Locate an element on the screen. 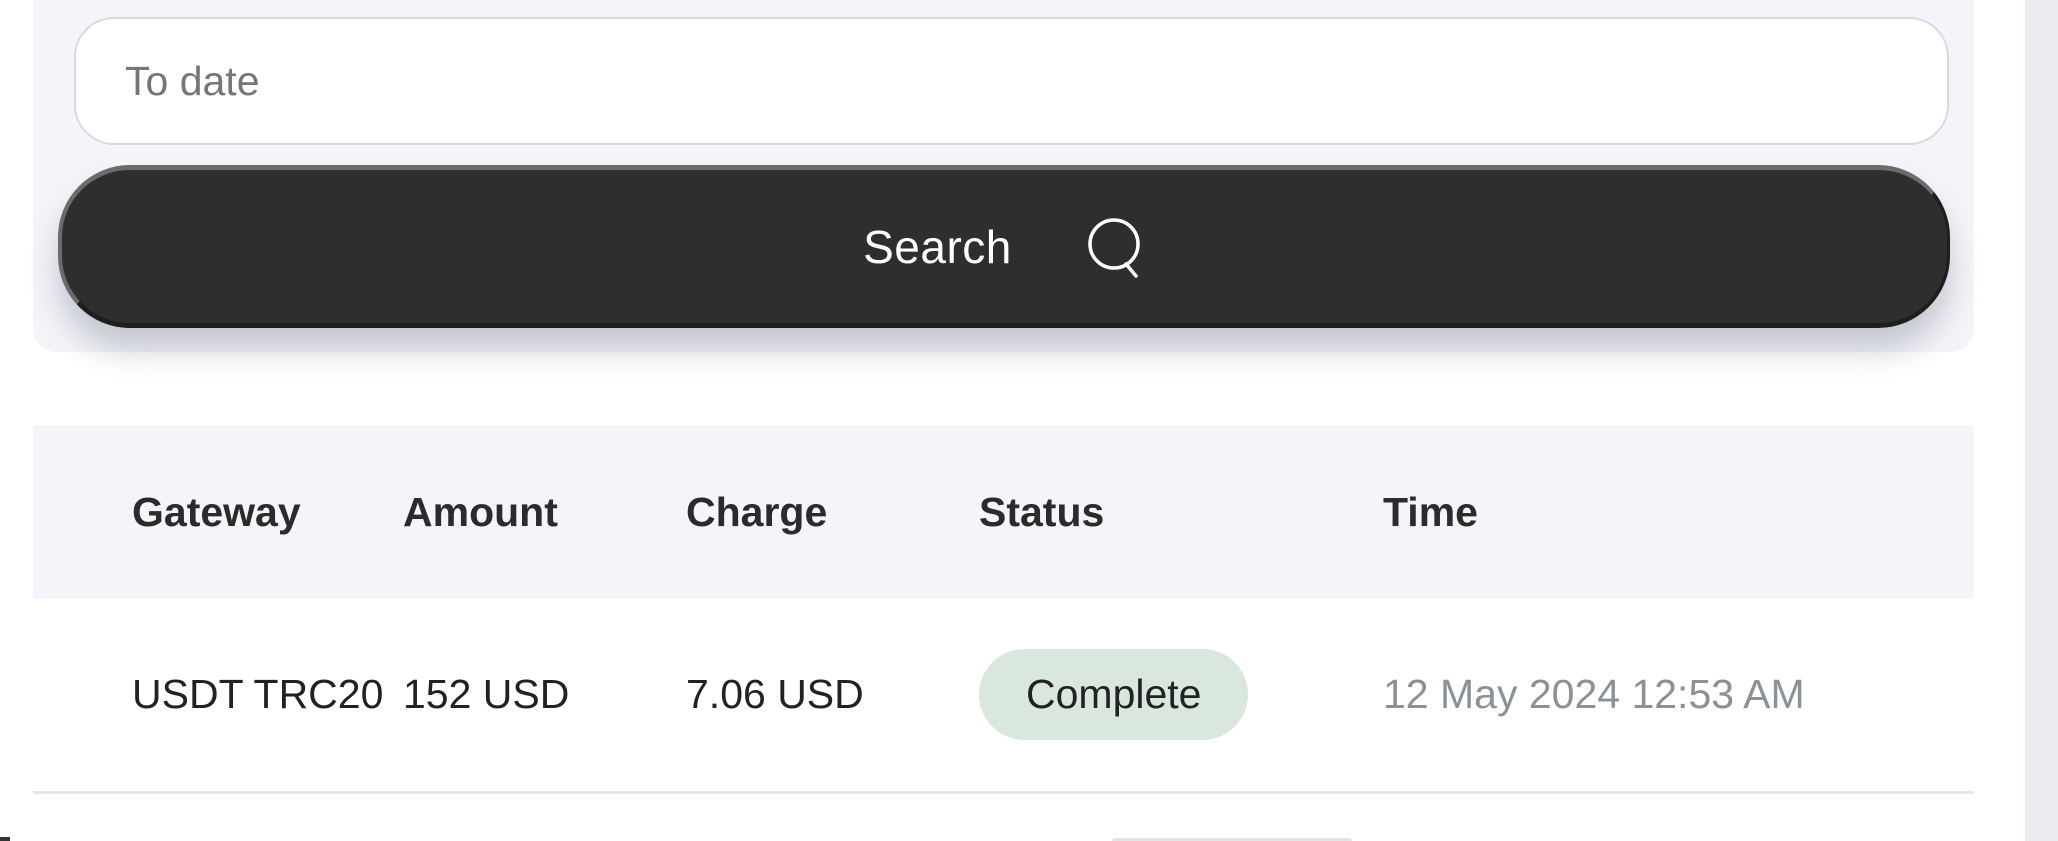 The width and height of the screenshot is (2058, 841). search-button-label: Search is located at coordinates (937, 246).